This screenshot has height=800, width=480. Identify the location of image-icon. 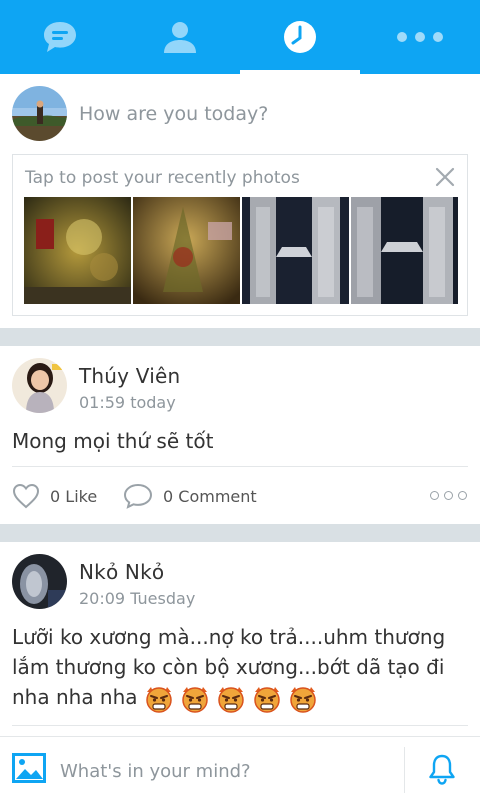
(29, 768).